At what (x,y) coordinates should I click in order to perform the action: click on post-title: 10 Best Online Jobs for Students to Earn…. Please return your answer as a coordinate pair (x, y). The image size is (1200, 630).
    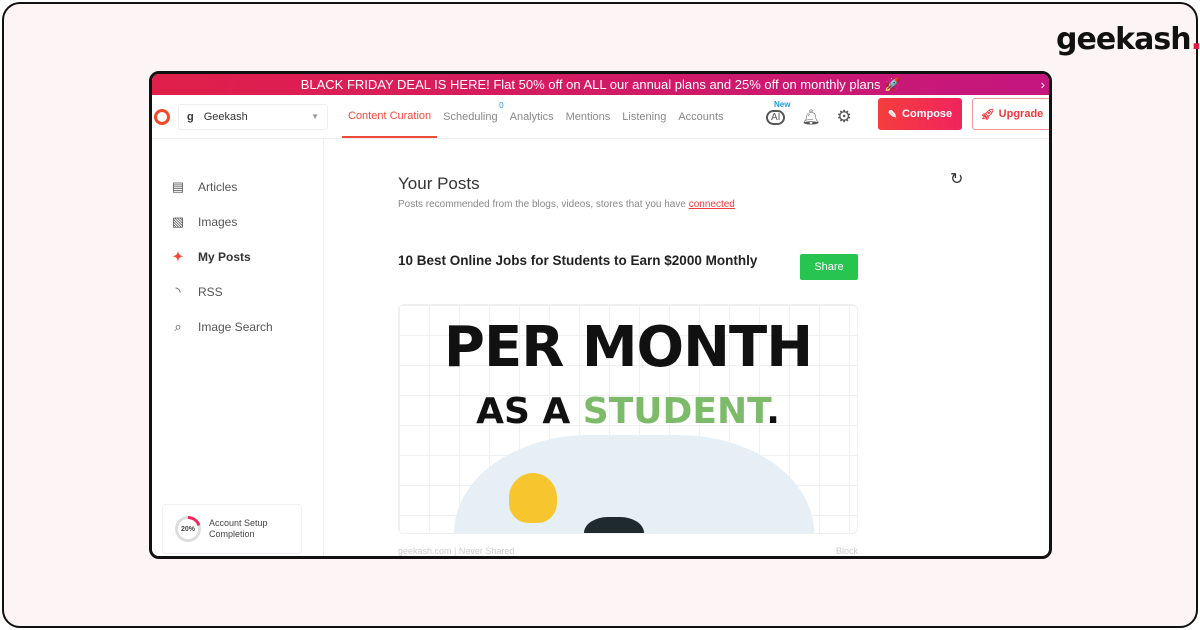
    Looking at the image, I should click on (578, 261).